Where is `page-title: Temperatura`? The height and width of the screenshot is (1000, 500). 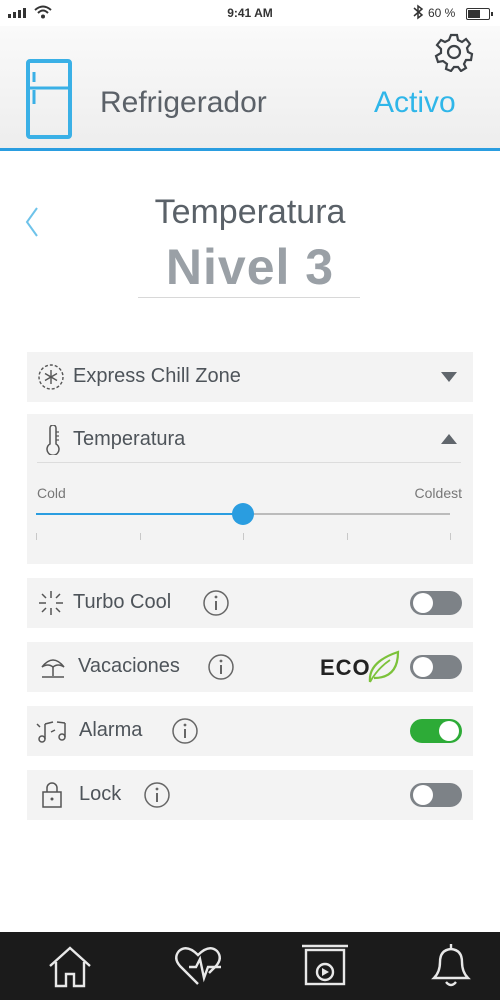
page-title: Temperatura is located at coordinates (250, 212).